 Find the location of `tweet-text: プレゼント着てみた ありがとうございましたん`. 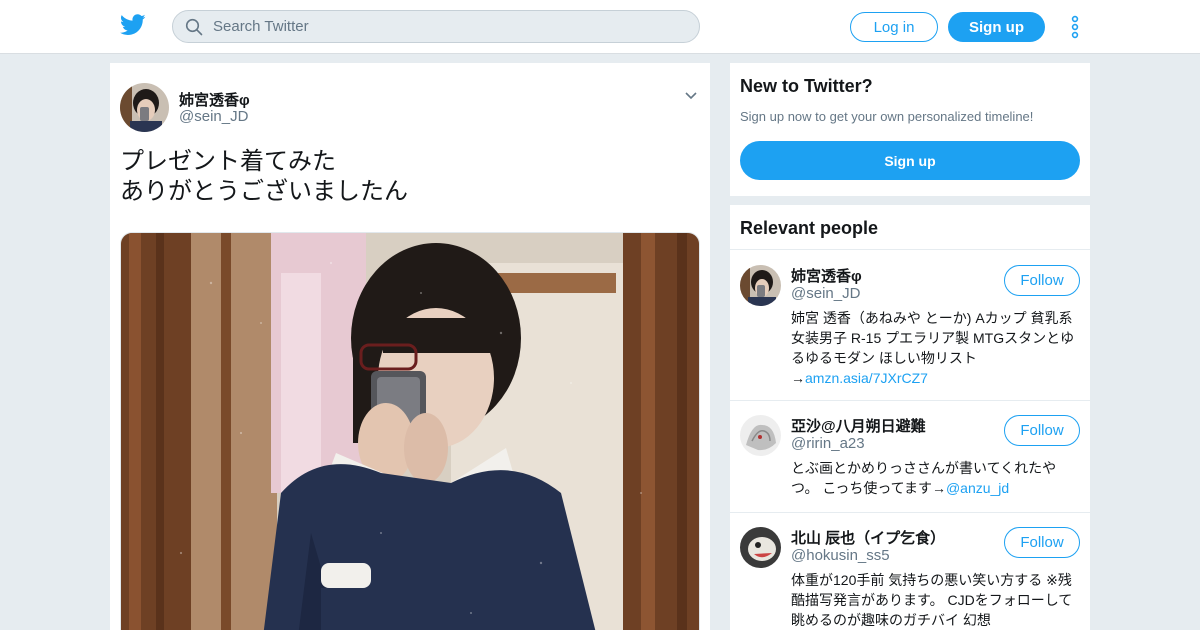

tweet-text: プレゼント着てみた ありがとうございましたん is located at coordinates (264, 176).